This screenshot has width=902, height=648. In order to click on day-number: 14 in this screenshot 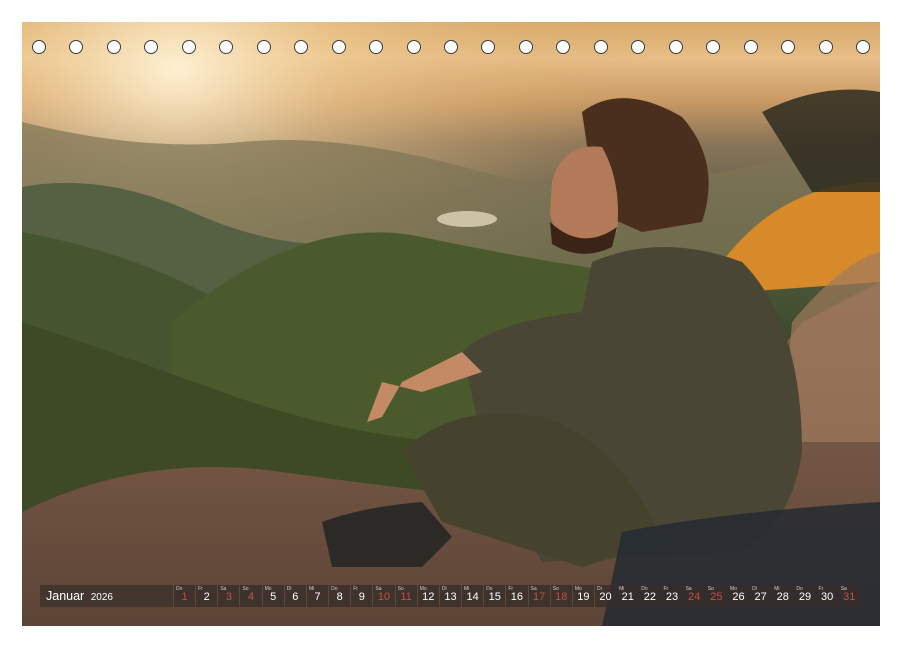, I will do `click(472, 597)`.